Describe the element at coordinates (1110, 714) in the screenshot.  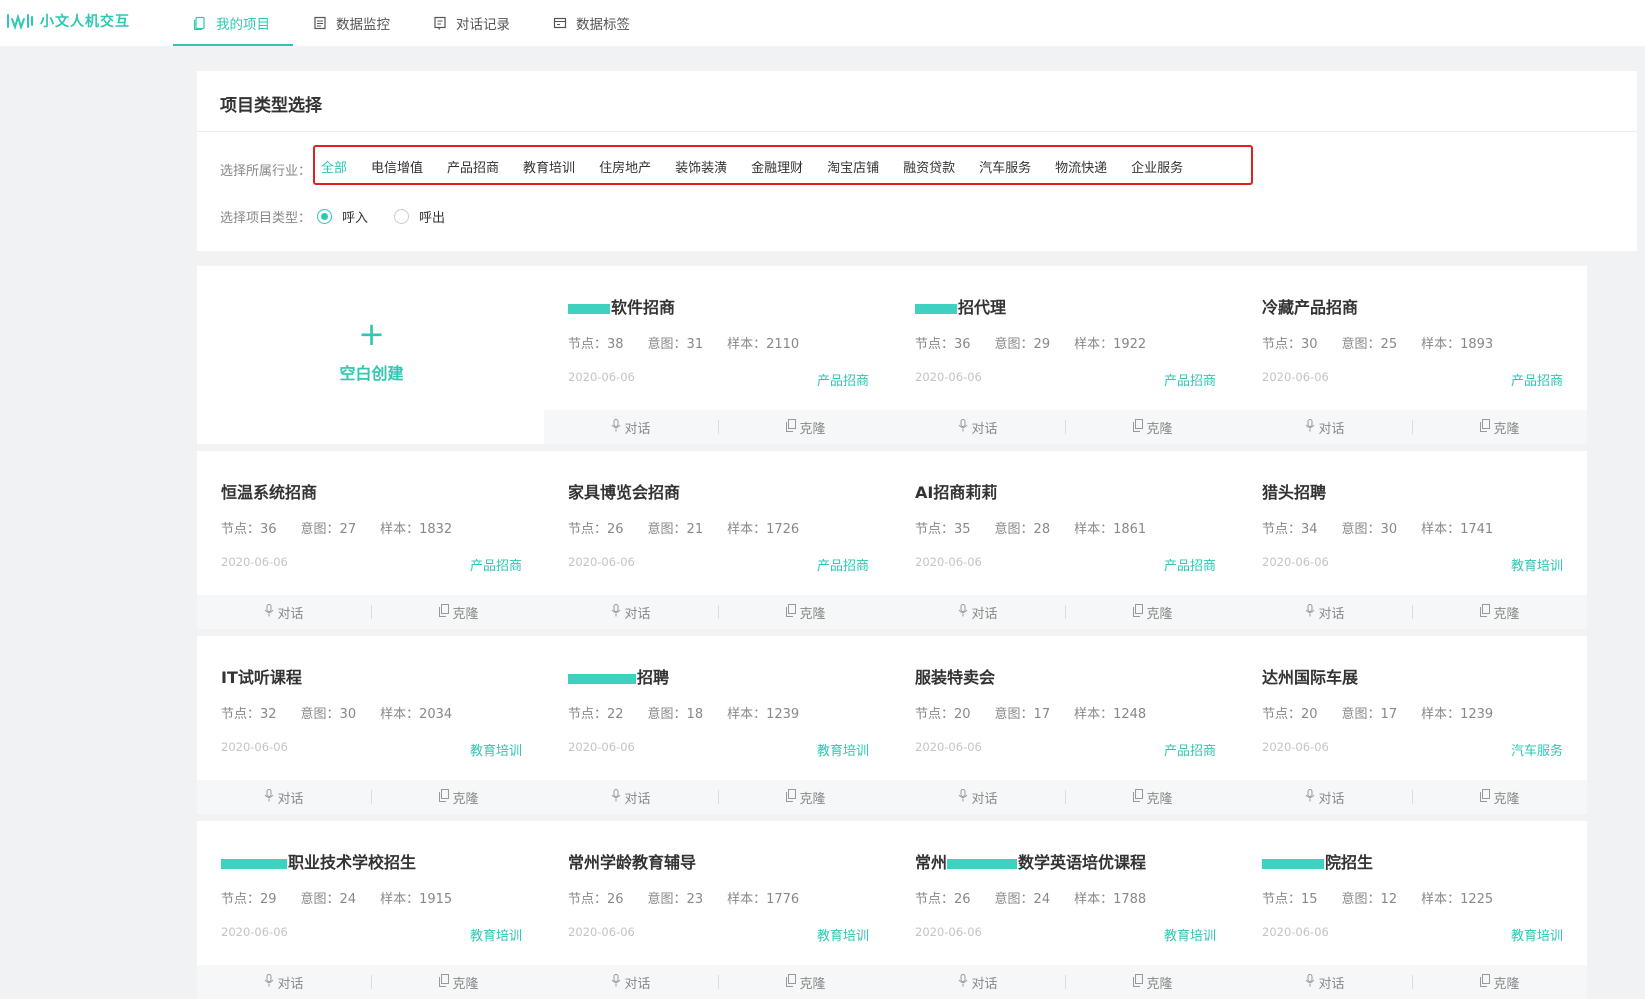
I see `stat-samples: 样本：1248` at that location.